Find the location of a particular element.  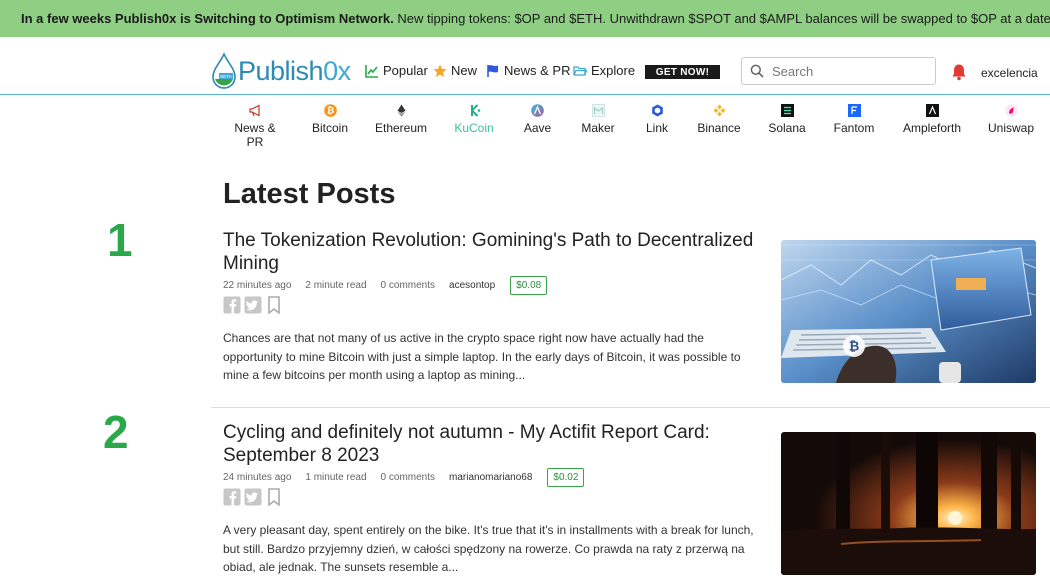

logo: BETA Publish0x is located at coordinates (281, 71).